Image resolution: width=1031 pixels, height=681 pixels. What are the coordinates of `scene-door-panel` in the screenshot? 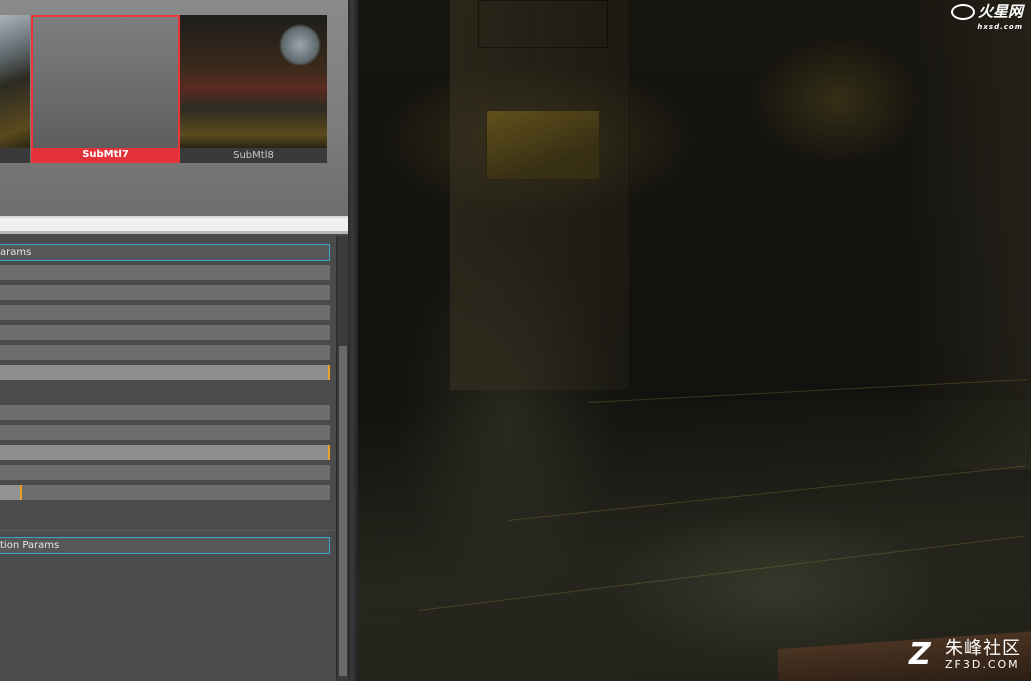 It's located at (543, 24).